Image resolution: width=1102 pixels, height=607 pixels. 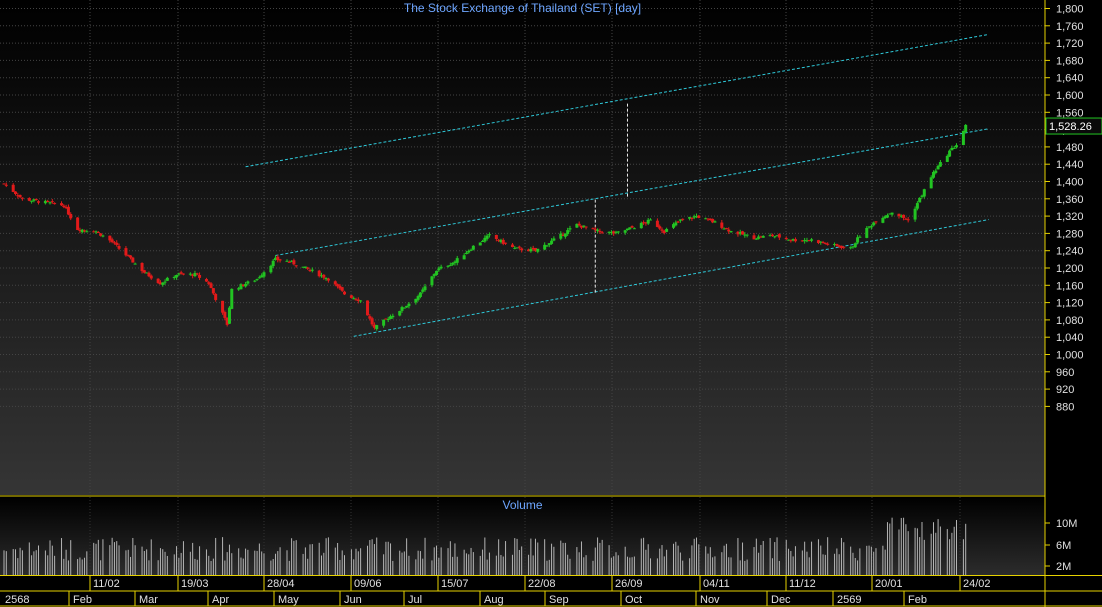 I want to click on y-tick-label: 1,800, so click(x=1070, y=10).